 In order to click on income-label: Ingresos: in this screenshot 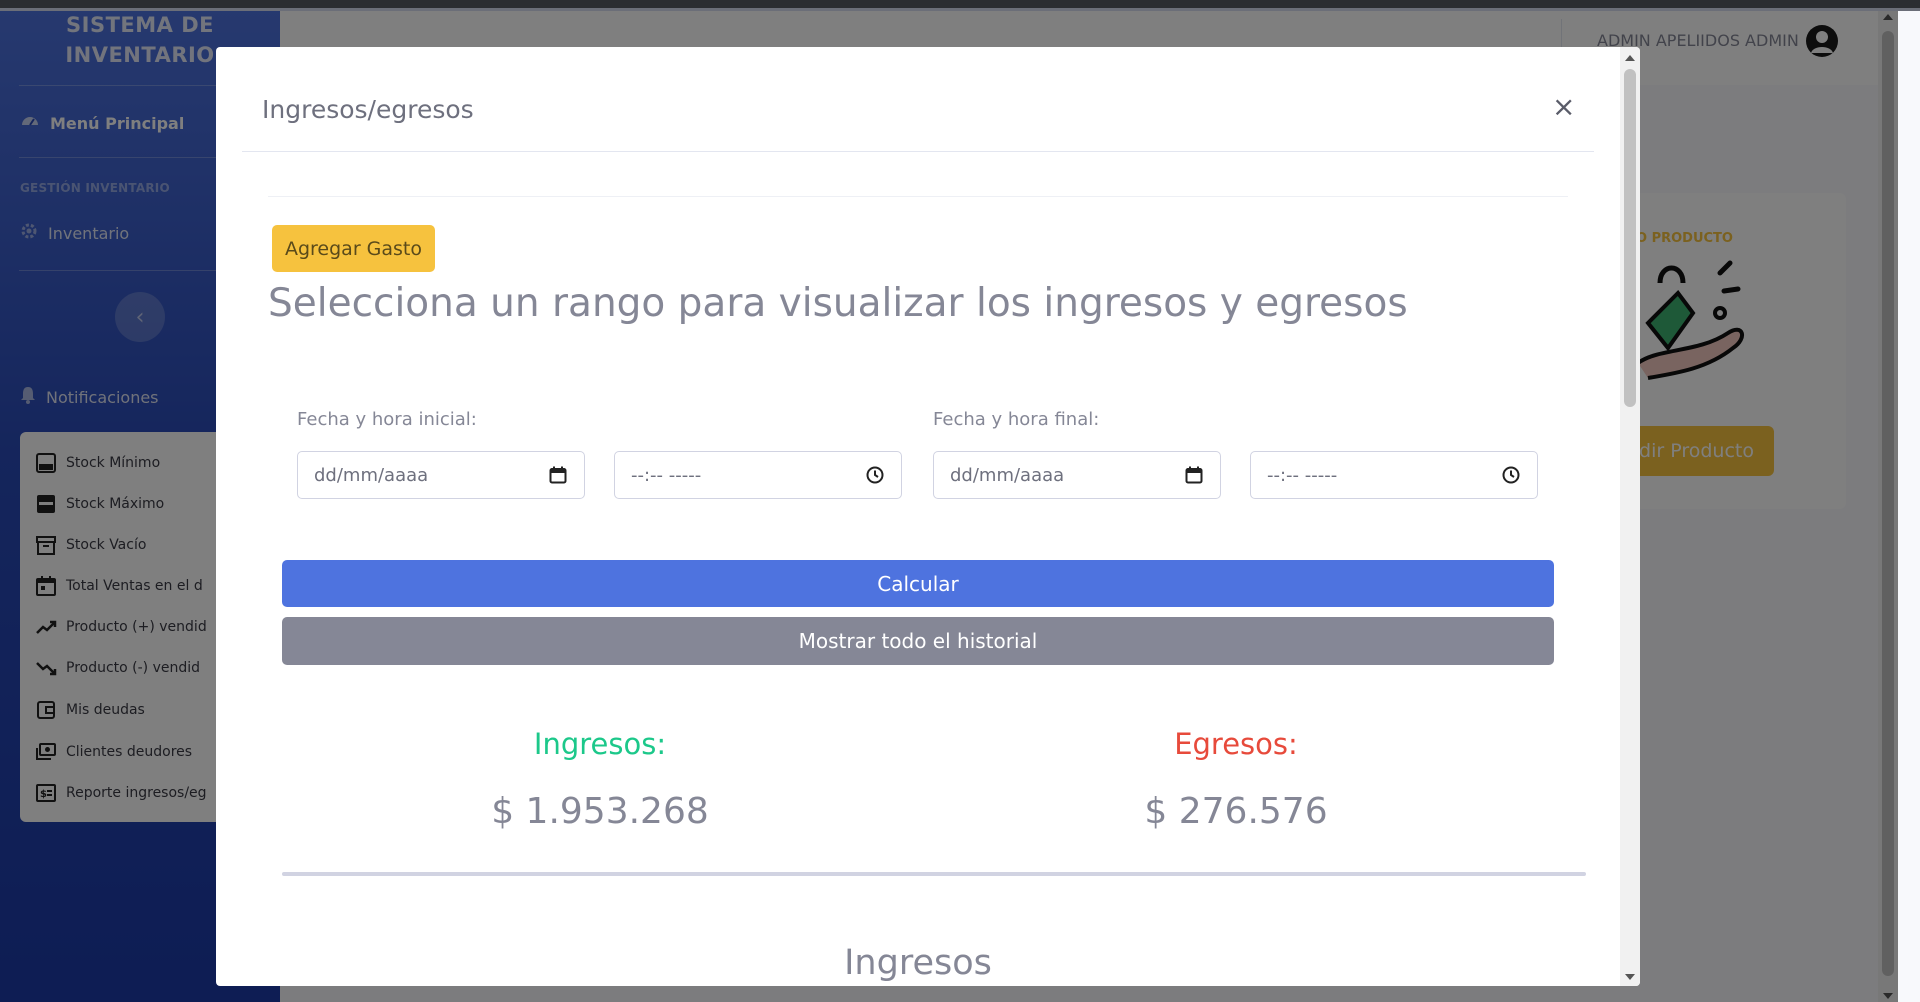, I will do `click(600, 744)`.